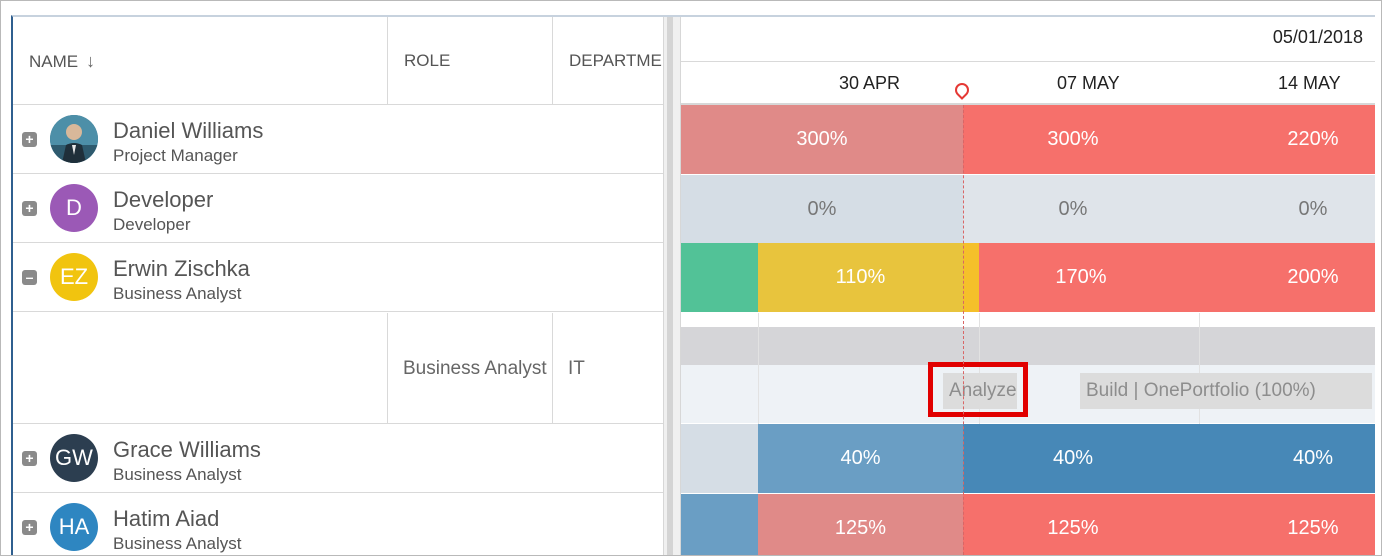 This screenshot has width=1382, height=556. What do you see at coordinates (74, 277) in the screenshot?
I see `avatar: EZ` at bounding box center [74, 277].